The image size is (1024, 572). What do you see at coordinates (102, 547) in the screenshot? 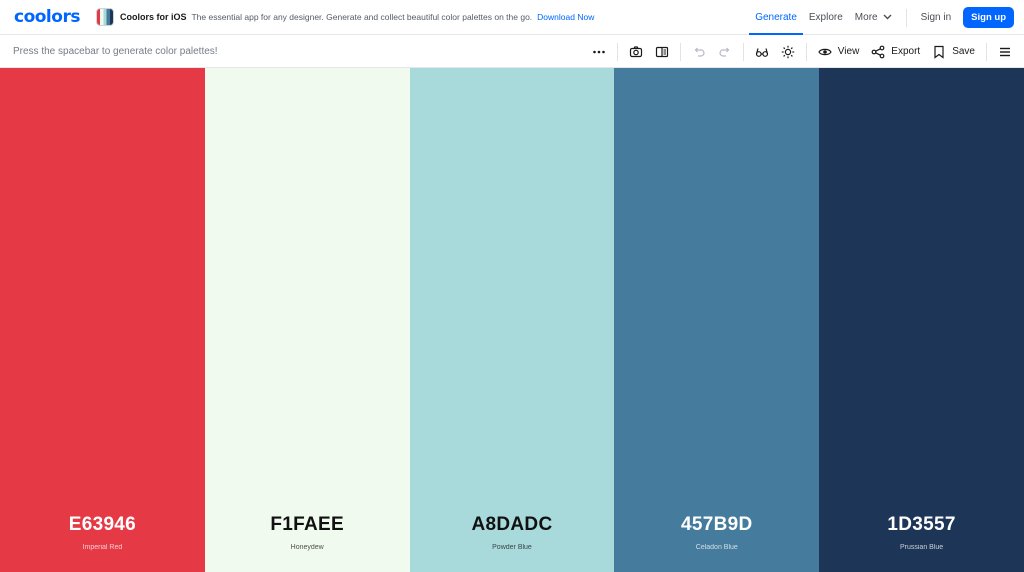
I see `swatch-color-name: Imperial Red` at bounding box center [102, 547].